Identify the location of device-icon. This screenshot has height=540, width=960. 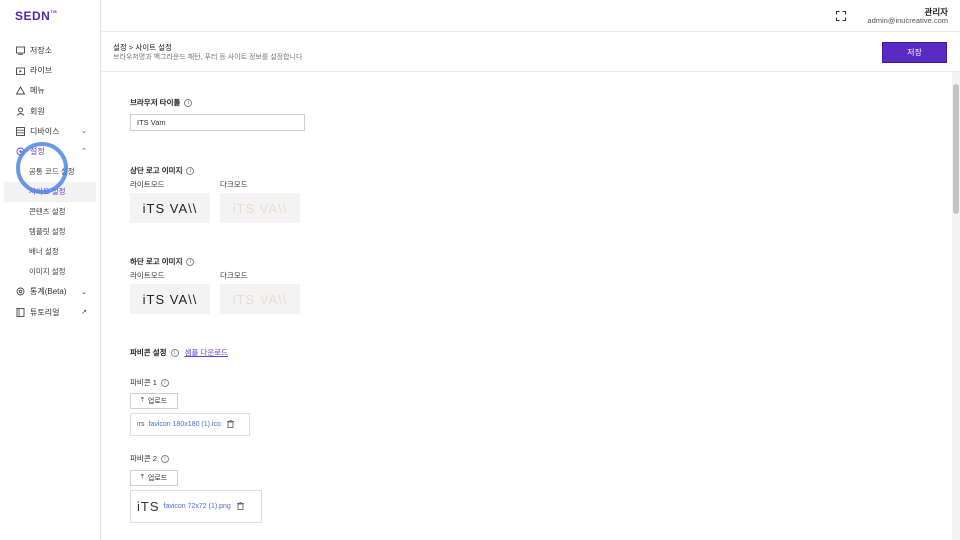
(20, 131).